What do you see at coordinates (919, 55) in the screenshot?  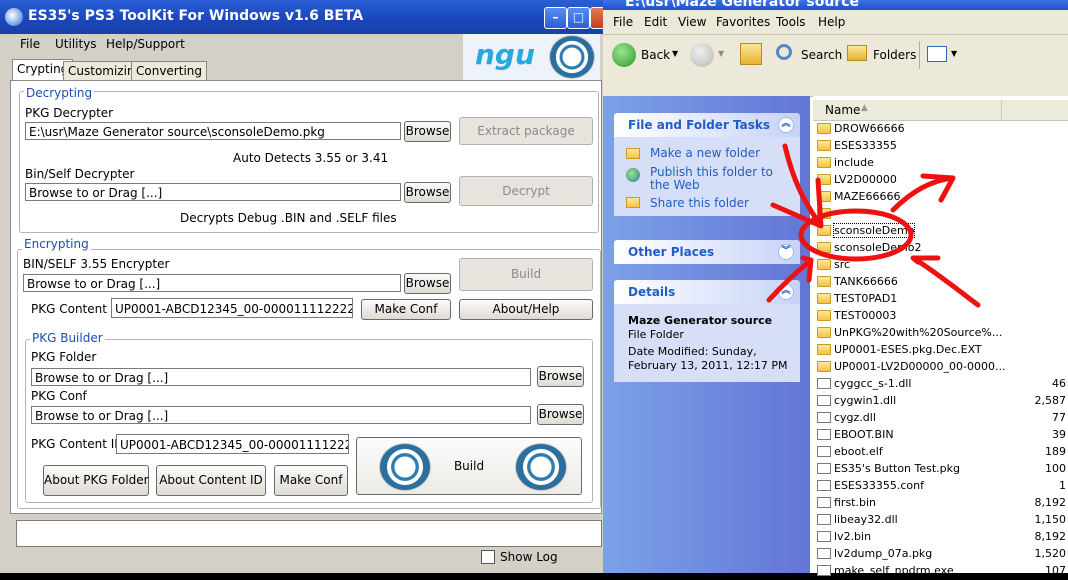 I see `toolbar-divider` at bounding box center [919, 55].